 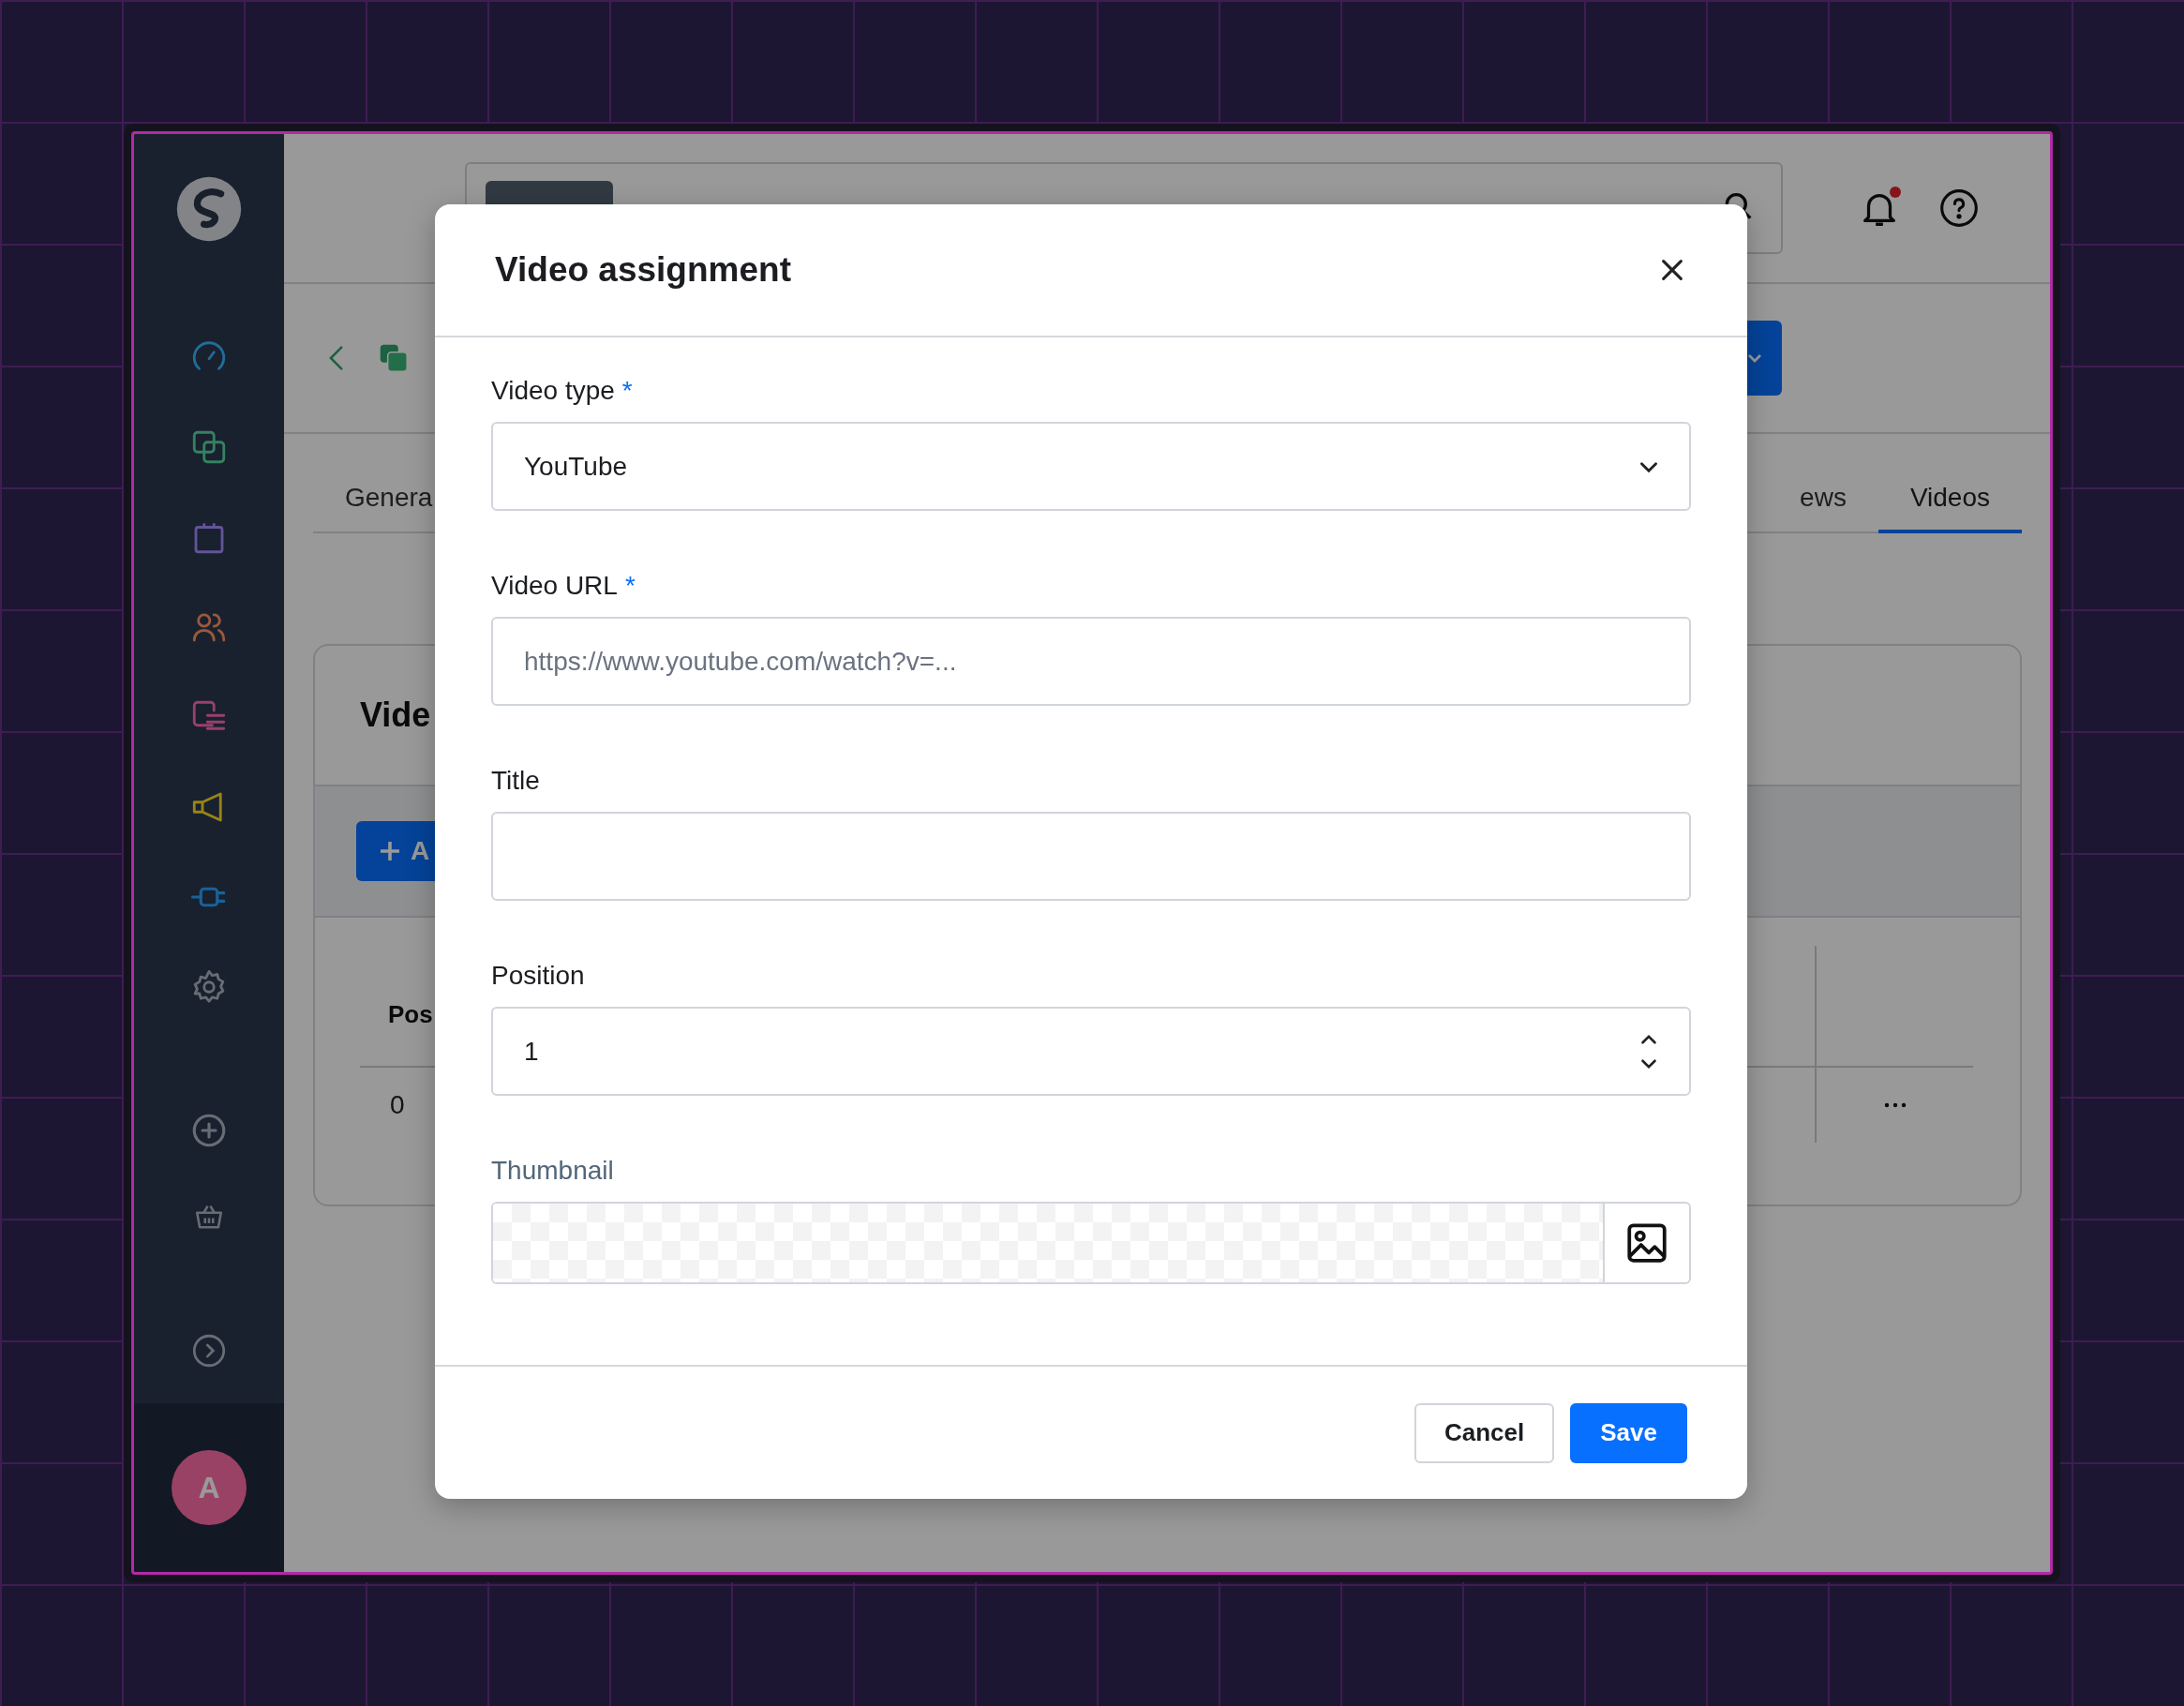 I want to click on logo-icon, so click(x=209, y=209).